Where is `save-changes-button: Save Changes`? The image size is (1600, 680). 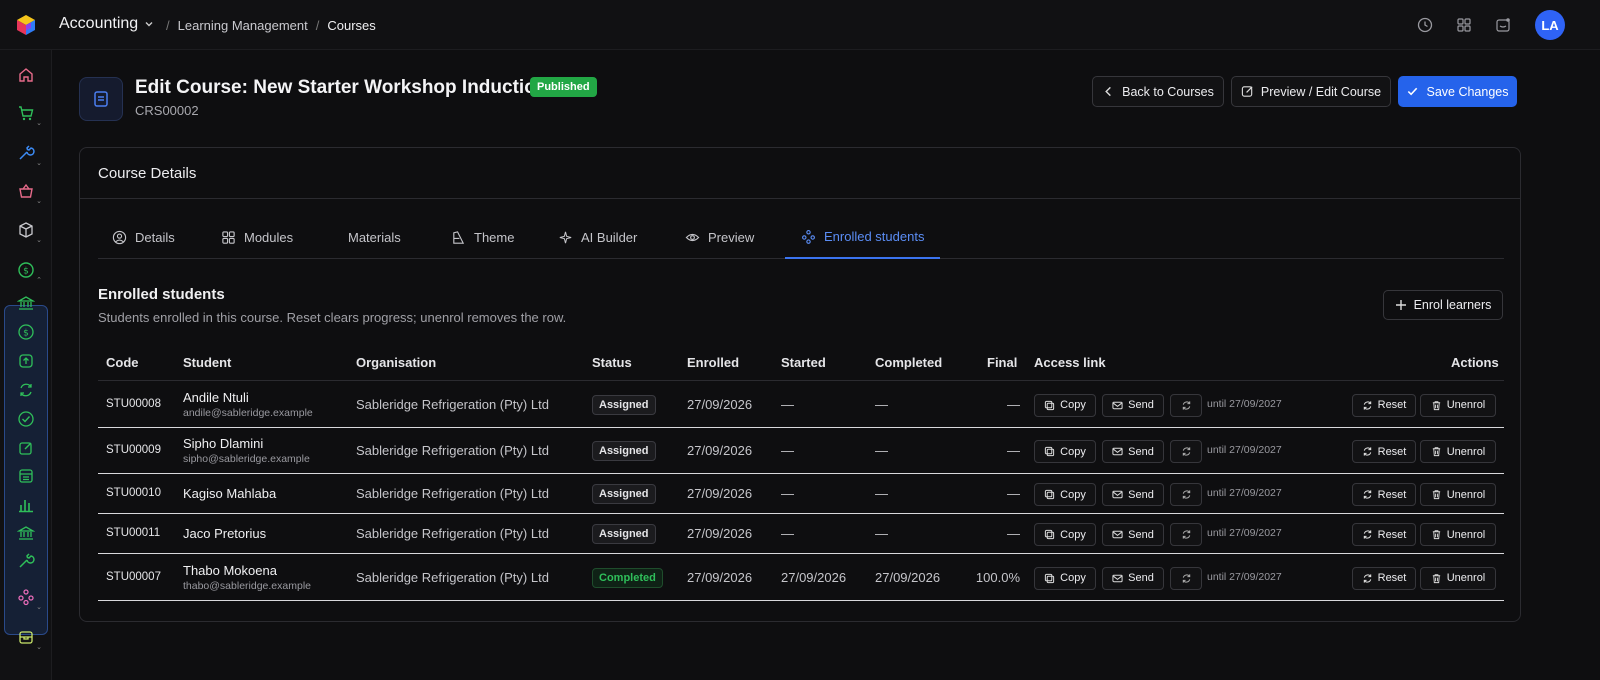 save-changes-button: Save Changes is located at coordinates (1457, 91).